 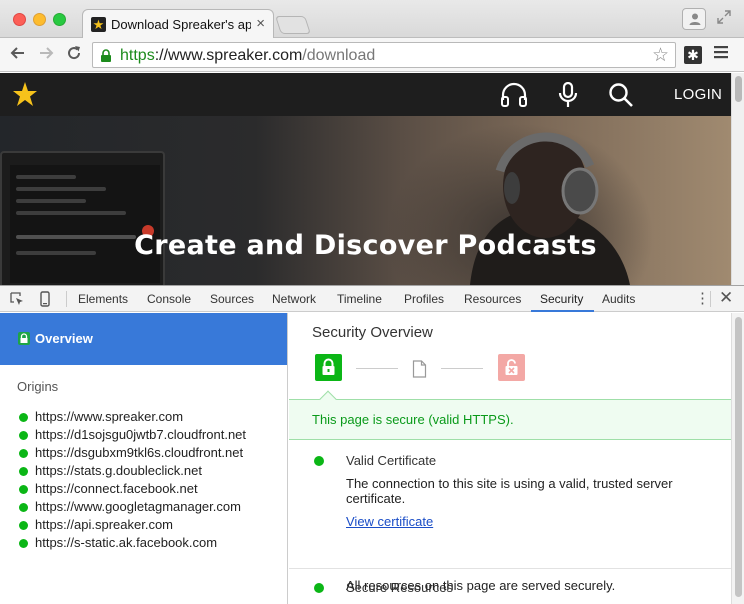 What do you see at coordinates (618, 299) in the screenshot?
I see `tab-audits: Audits` at bounding box center [618, 299].